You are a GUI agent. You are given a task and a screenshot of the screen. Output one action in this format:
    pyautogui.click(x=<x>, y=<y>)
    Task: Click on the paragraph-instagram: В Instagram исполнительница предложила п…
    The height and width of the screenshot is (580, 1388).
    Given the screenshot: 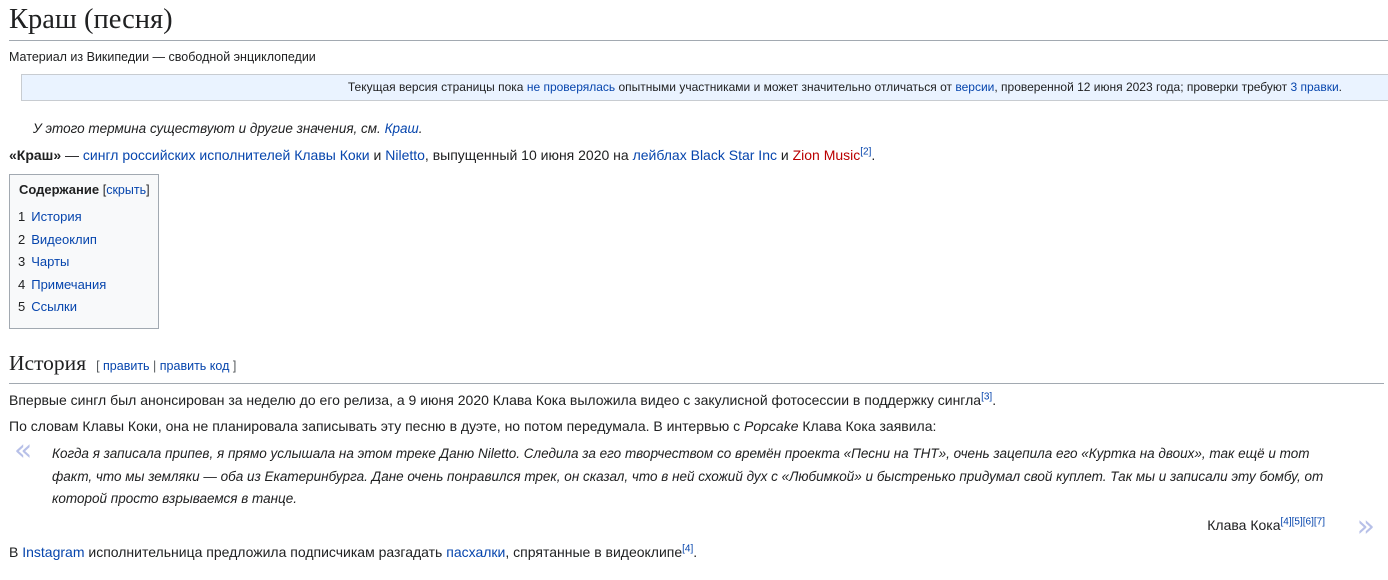 What is the action you would take?
    pyautogui.click(x=698, y=552)
    